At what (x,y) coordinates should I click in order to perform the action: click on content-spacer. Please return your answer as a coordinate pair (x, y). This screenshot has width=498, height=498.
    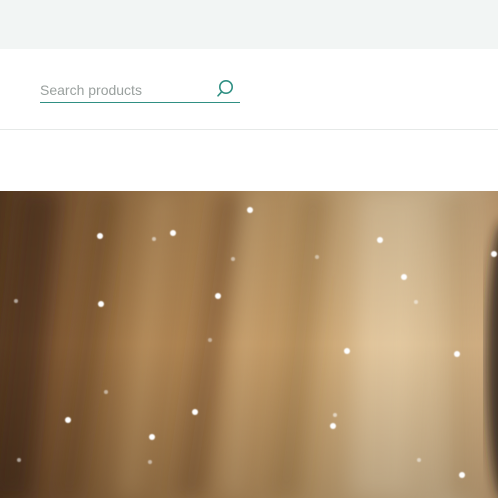
    Looking at the image, I should click on (249, 160).